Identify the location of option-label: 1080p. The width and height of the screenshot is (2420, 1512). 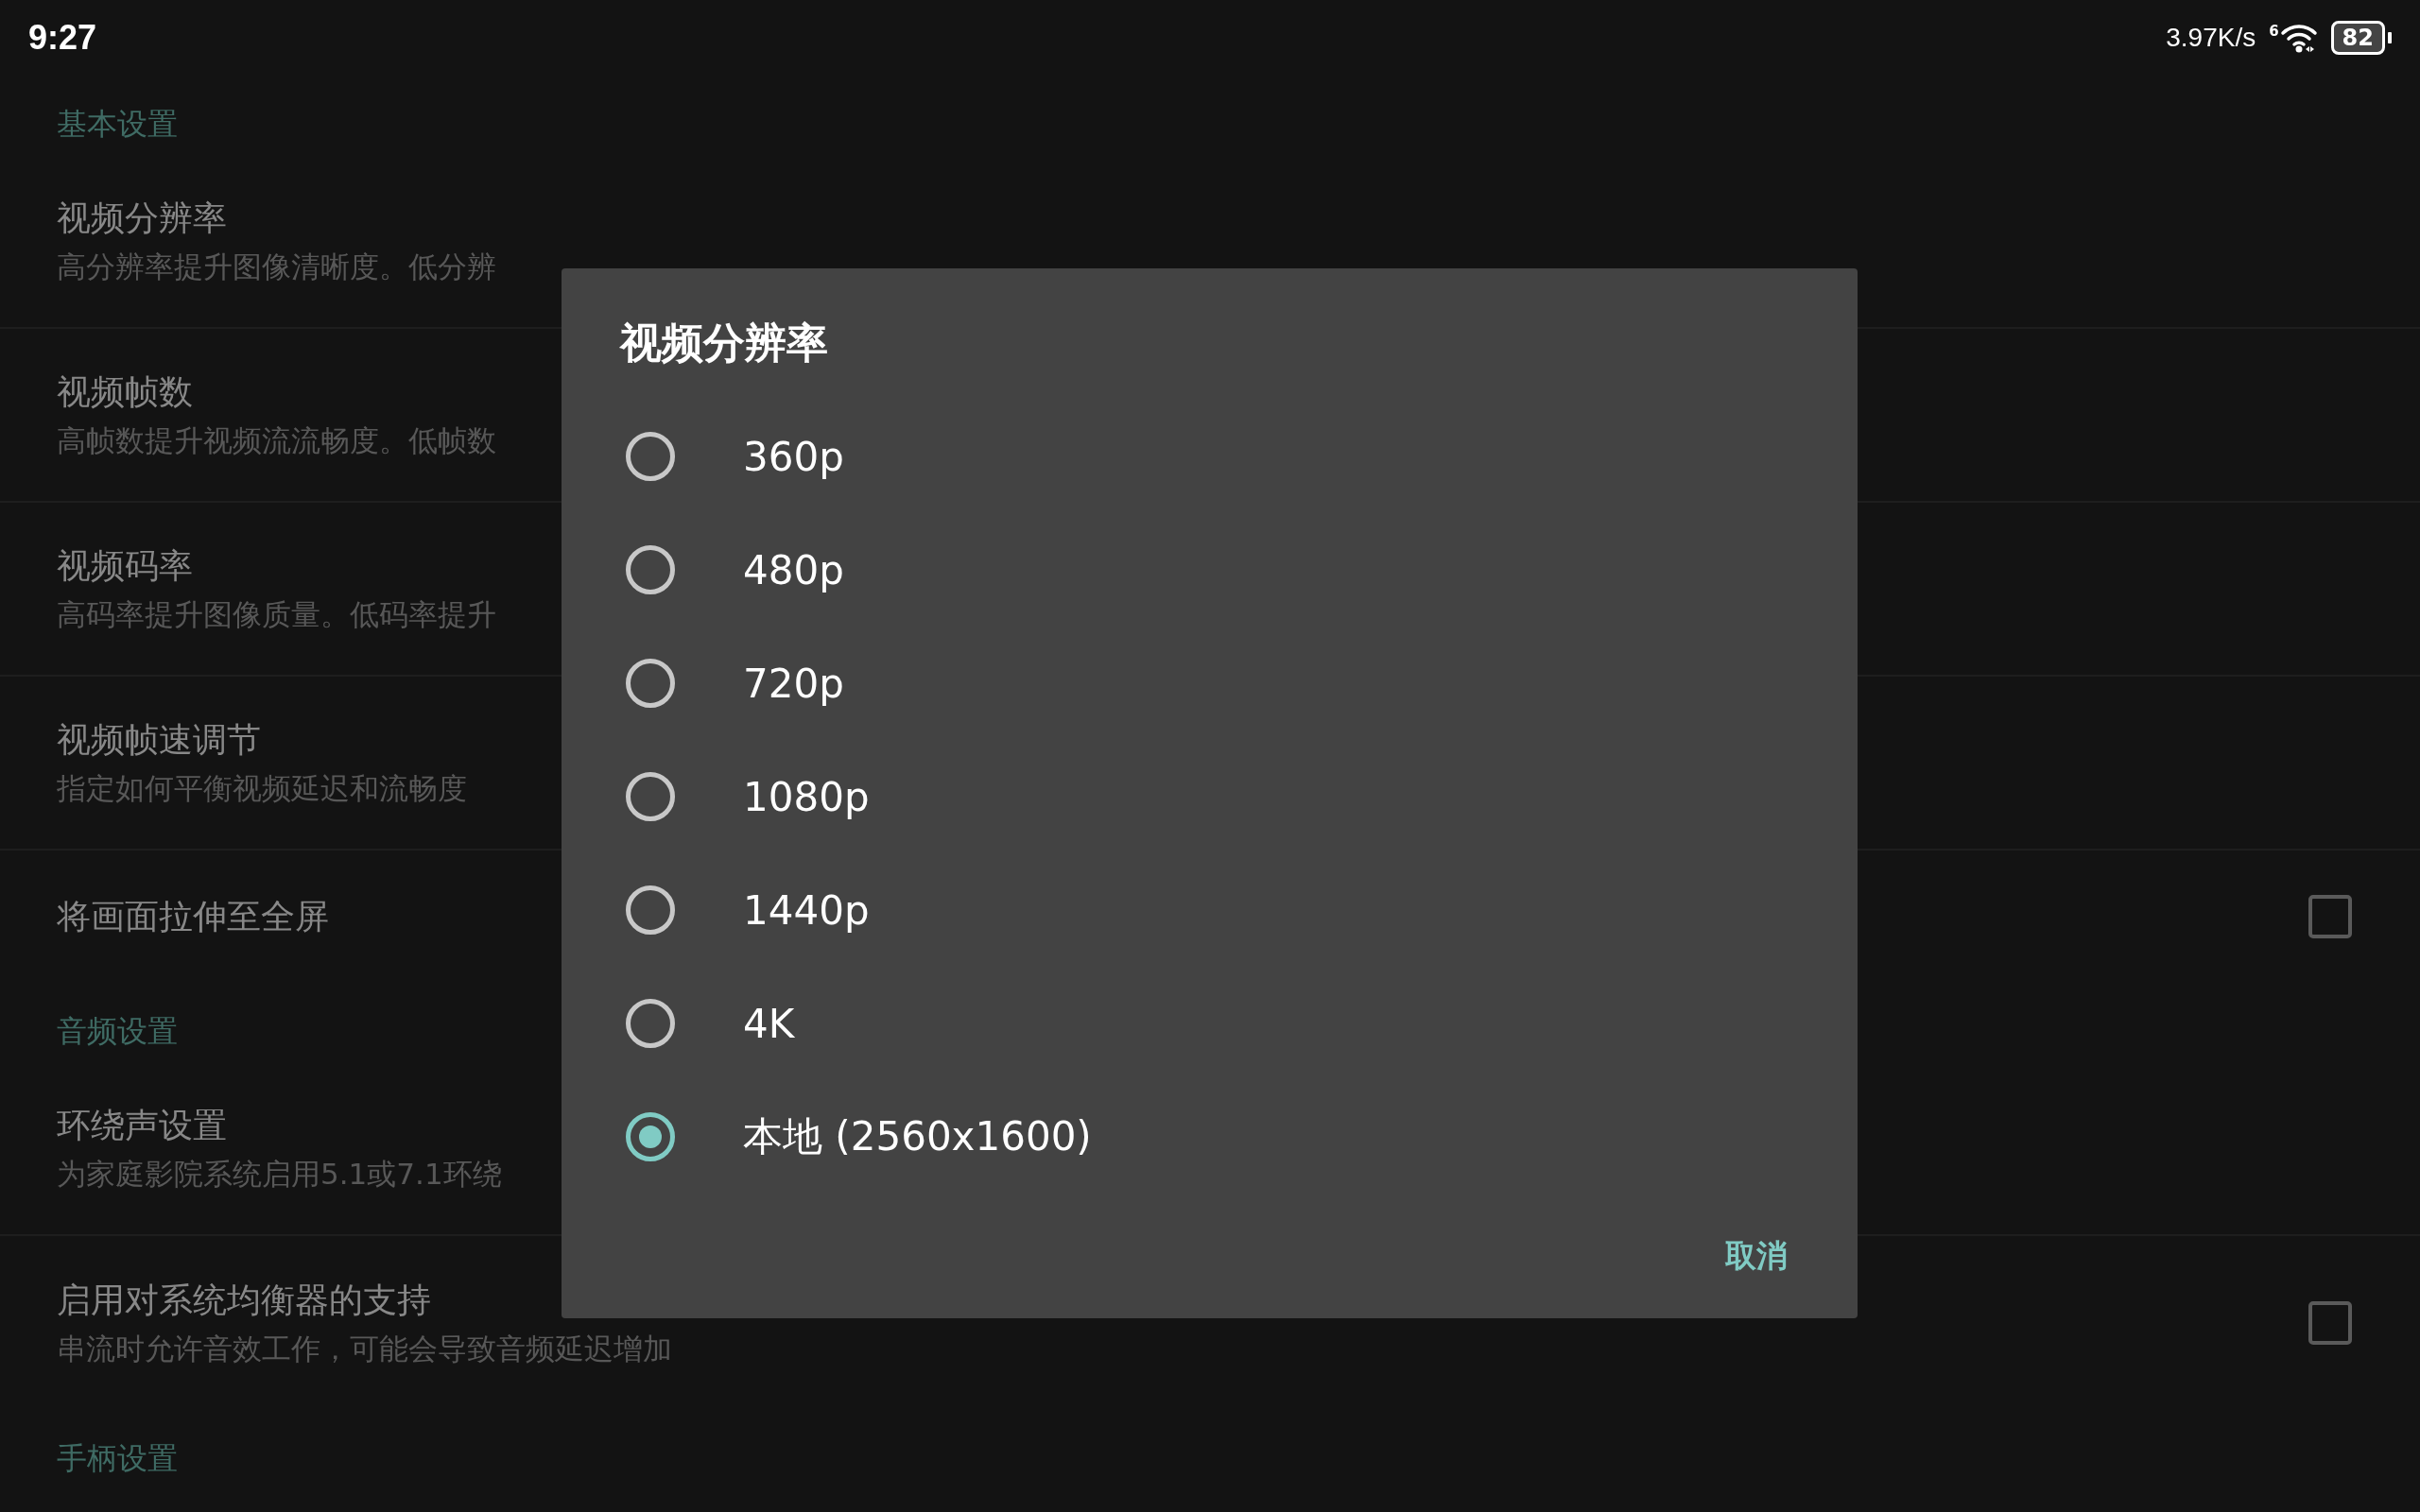
(806, 796).